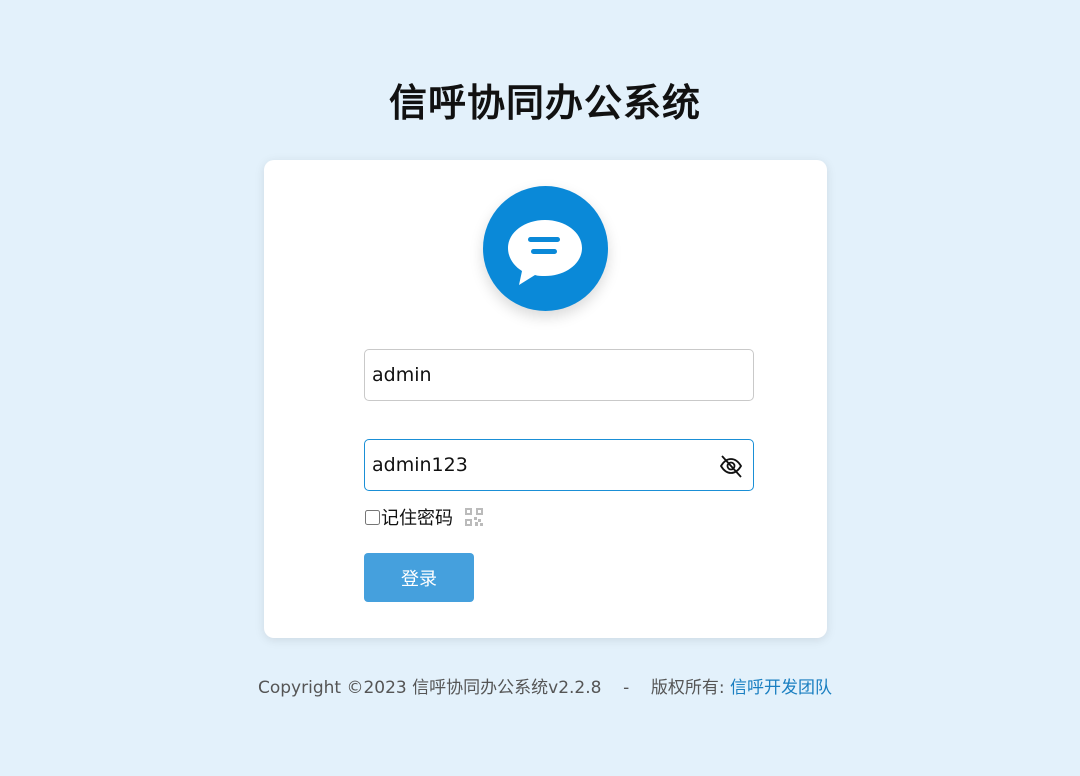 This screenshot has width=1080, height=776. I want to click on username-input, so click(535, 375).